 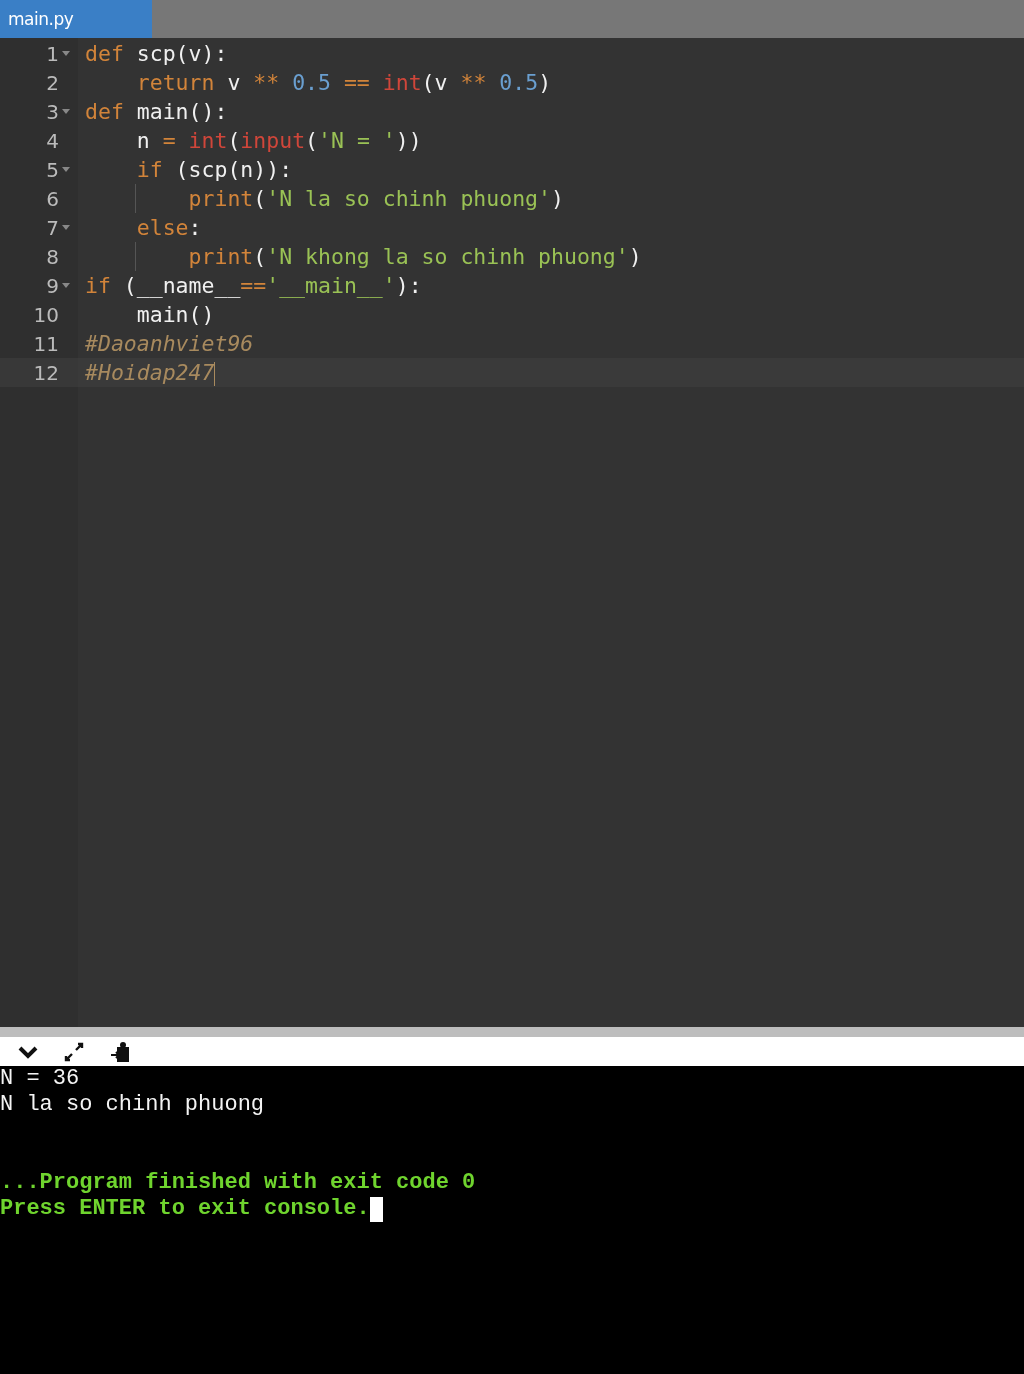 What do you see at coordinates (52, 169) in the screenshot?
I see `line-number: 5` at bounding box center [52, 169].